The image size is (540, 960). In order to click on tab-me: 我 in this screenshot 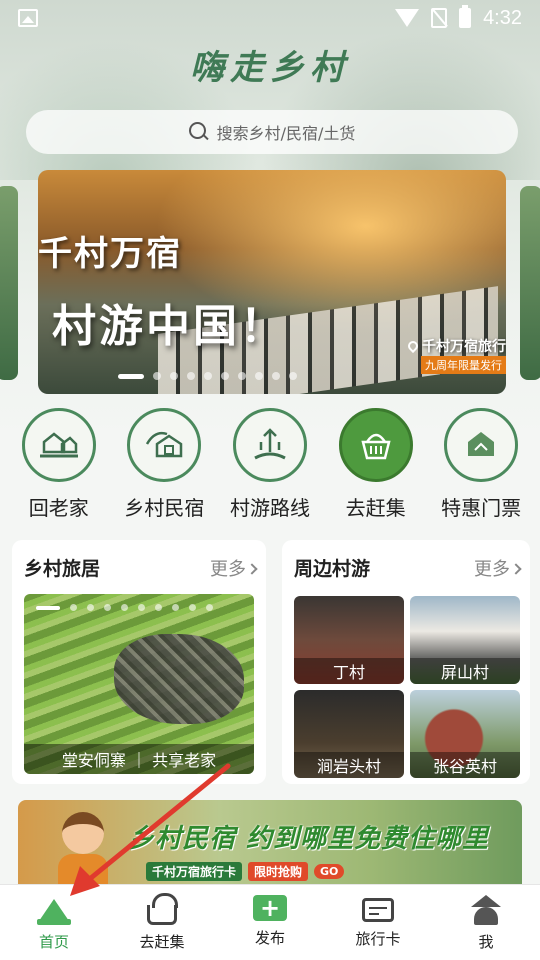, I will do `click(486, 922)`.